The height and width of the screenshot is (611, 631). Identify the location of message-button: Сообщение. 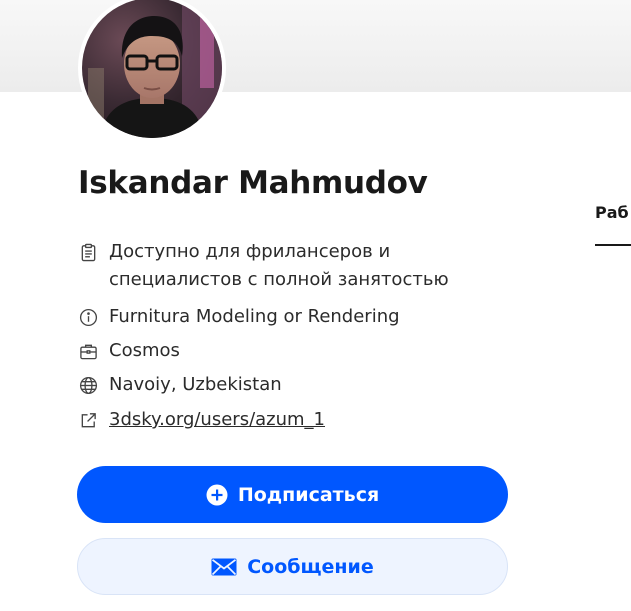
(292, 566).